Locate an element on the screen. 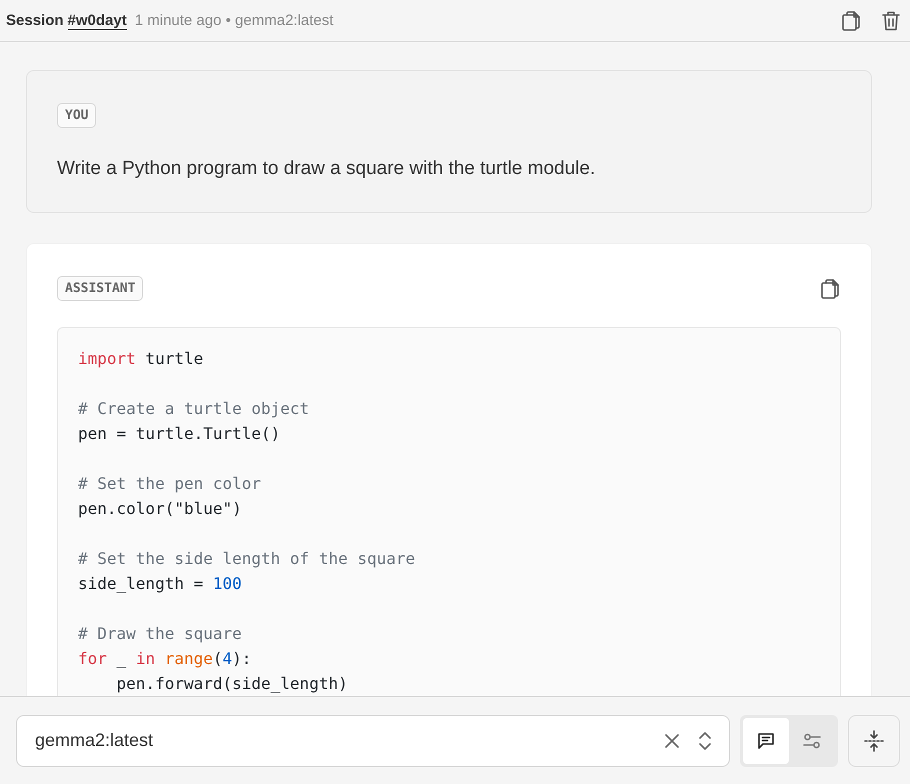 Image resolution: width=910 pixels, height=784 pixels. code-line: pen.color("blue") is located at coordinates (160, 509).